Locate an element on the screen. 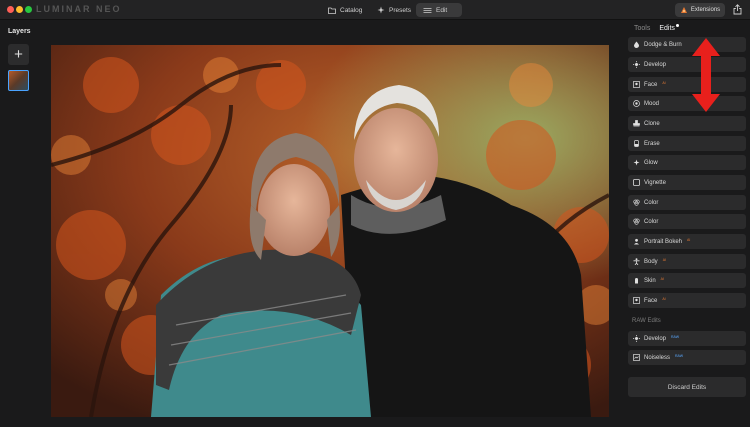 The height and width of the screenshot is (427, 750). body-icon is located at coordinates (636, 261).